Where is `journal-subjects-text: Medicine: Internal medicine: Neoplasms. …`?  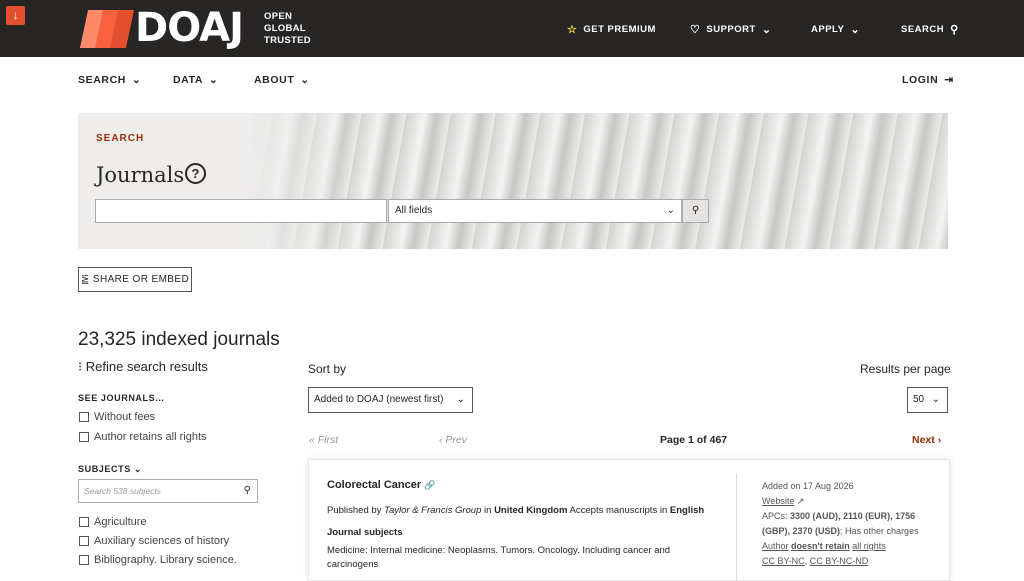
journal-subjects-text: Medicine: Internal medicine: Neoplasms. … is located at coordinates (499, 557).